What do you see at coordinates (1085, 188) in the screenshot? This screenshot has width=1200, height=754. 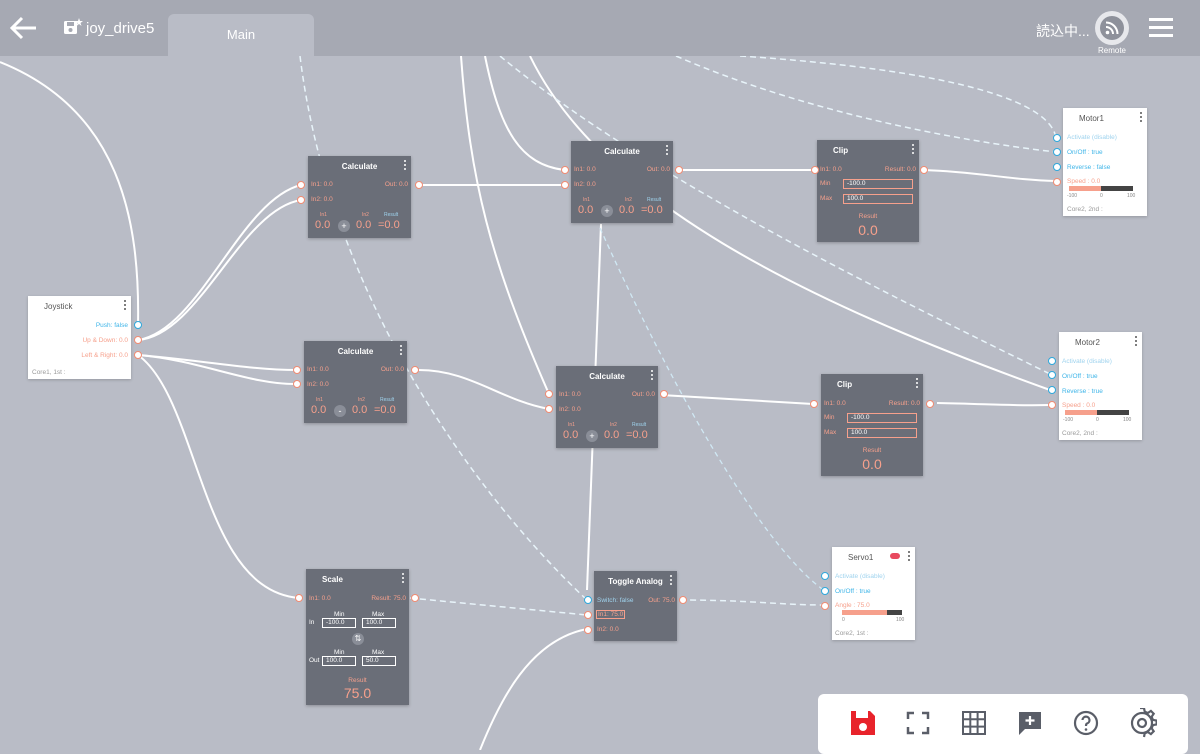 I see `speed-fill` at bounding box center [1085, 188].